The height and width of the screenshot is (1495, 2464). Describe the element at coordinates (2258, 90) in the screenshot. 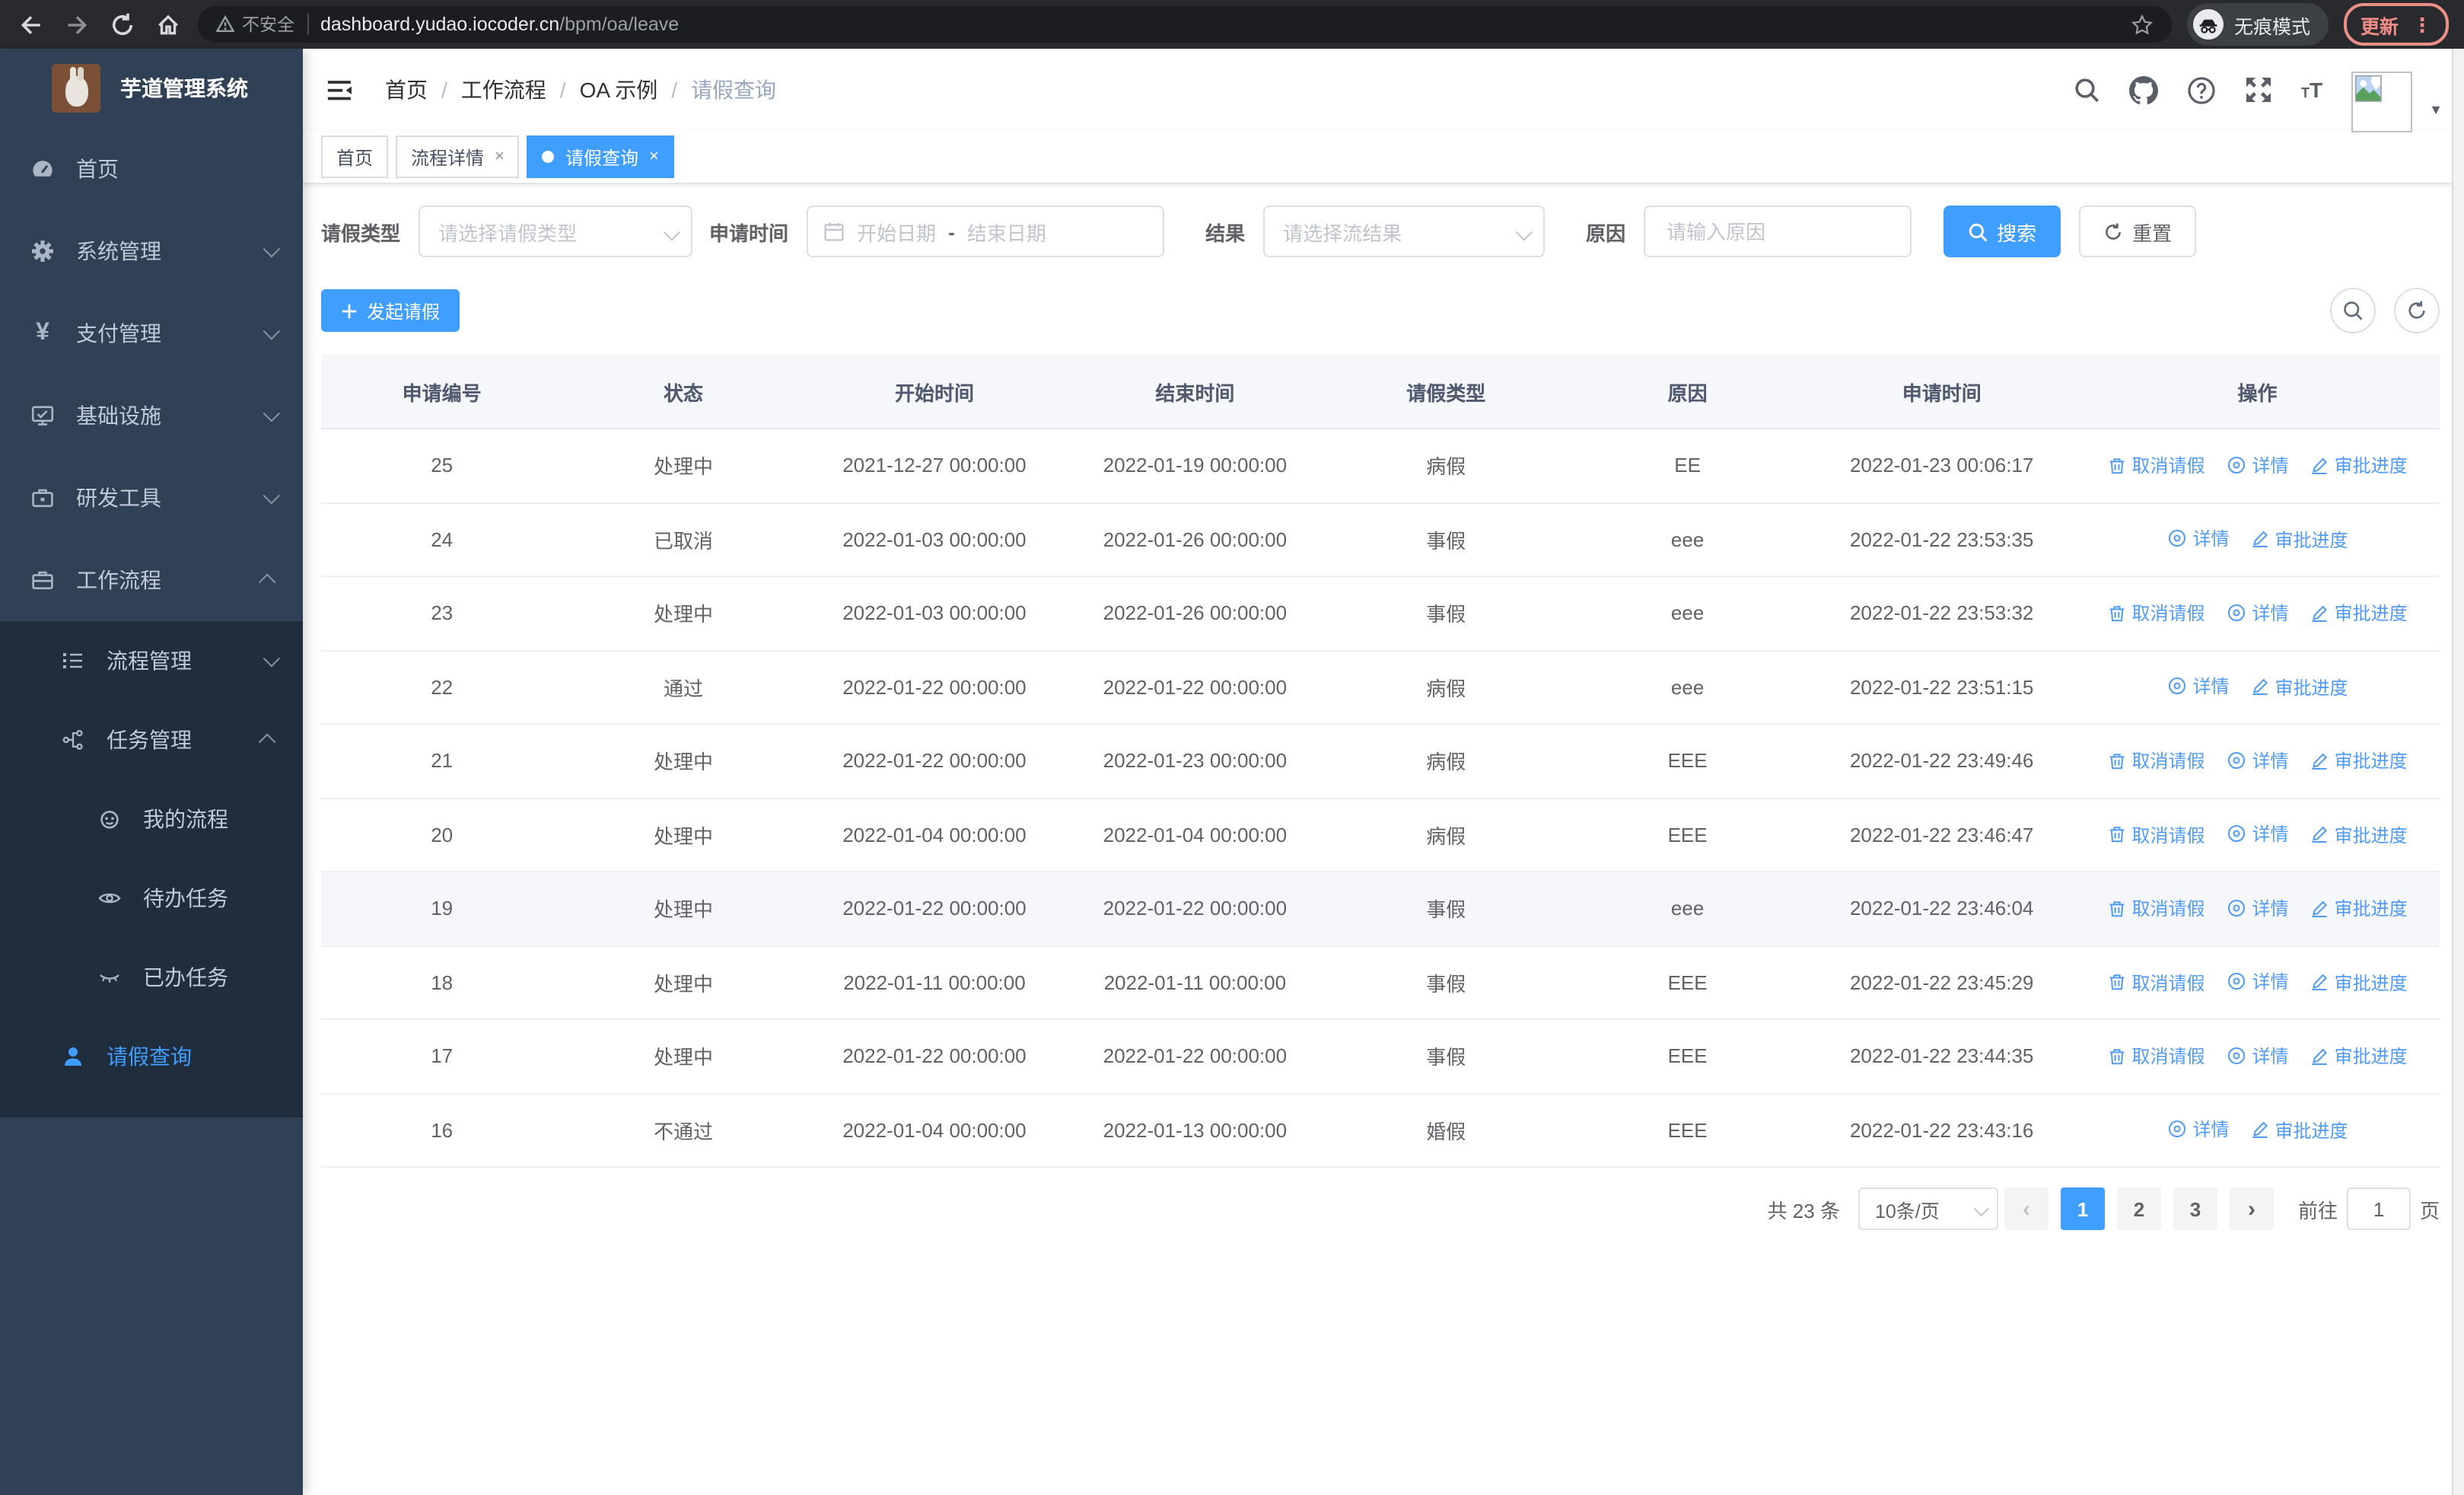

I see `fullscreen-icon` at that location.